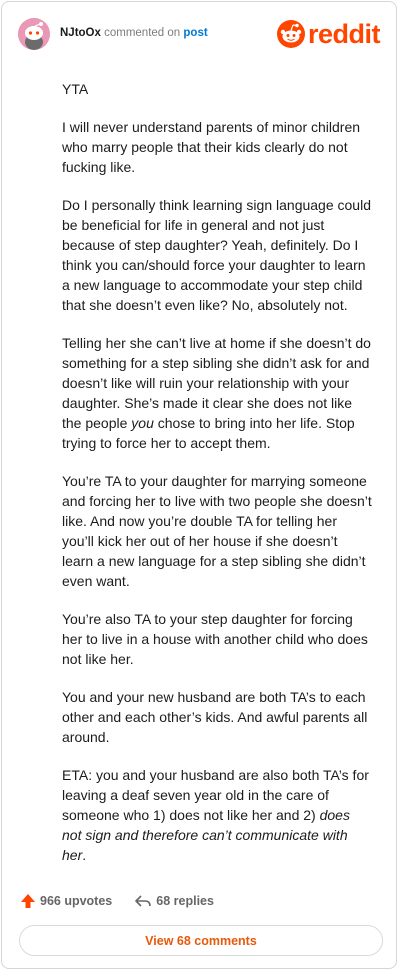 This screenshot has width=400, height=972. Describe the element at coordinates (142, 423) in the screenshot. I see `emphasis-text: you` at that location.